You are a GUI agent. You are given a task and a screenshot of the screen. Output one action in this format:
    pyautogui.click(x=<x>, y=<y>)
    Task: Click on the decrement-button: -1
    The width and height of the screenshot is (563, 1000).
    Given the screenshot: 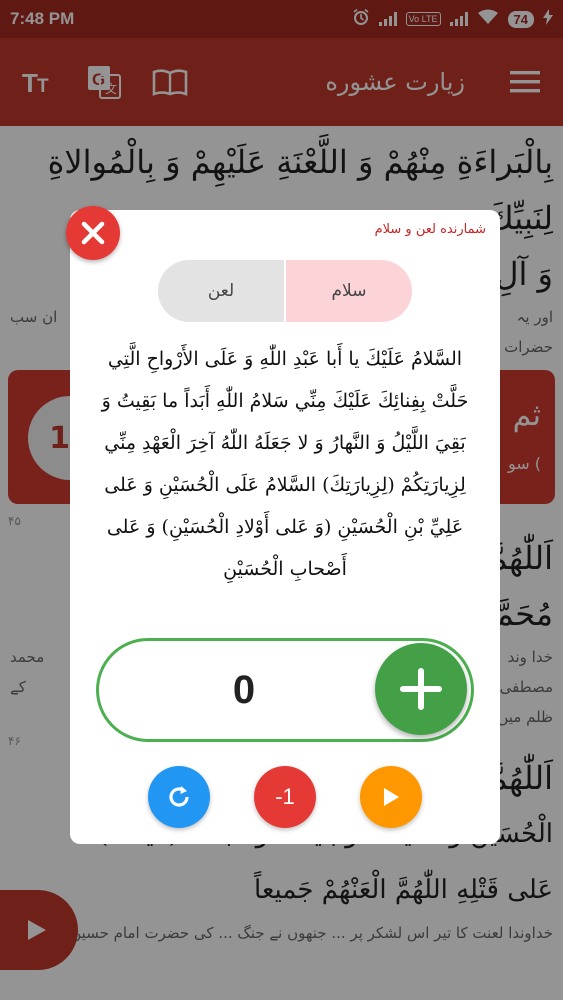 What is the action you would take?
    pyautogui.click(x=285, y=797)
    